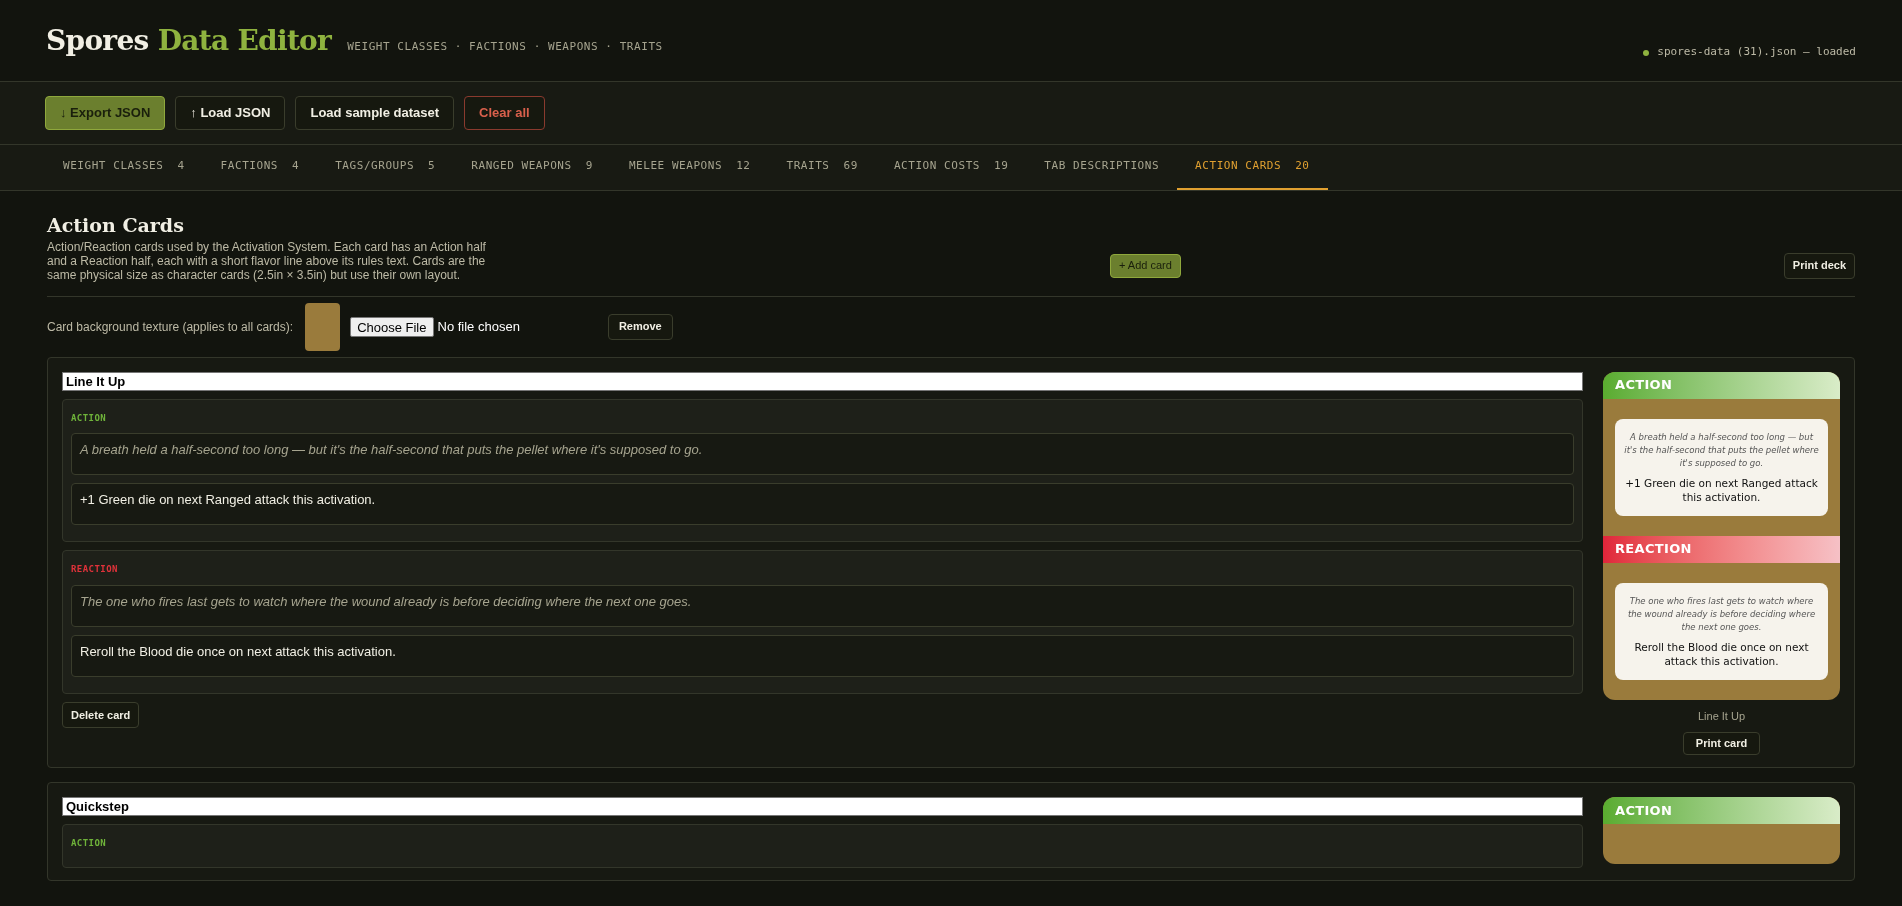  I want to click on card-half-header: REACTION, so click(1721, 549).